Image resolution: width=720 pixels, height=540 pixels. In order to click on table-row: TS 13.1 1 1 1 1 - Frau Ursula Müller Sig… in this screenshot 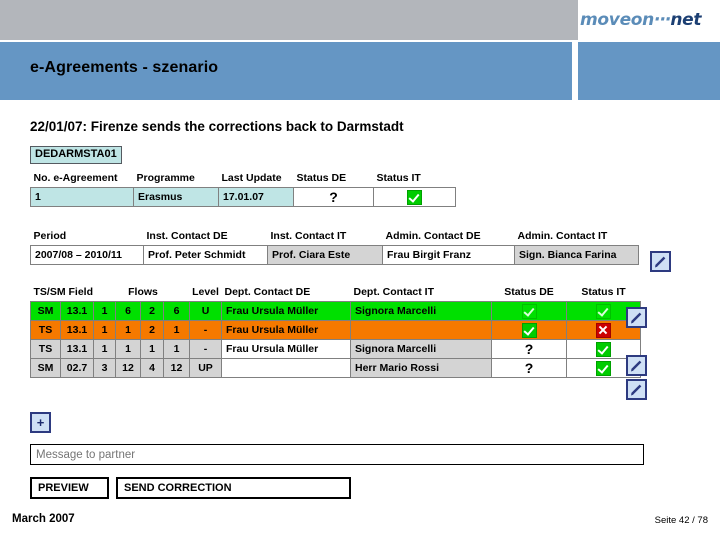, I will do `click(335, 349)`.